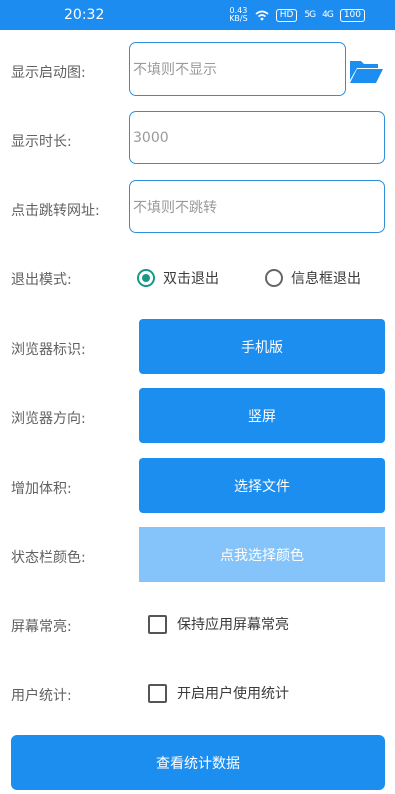 Image resolution: width=395 pixels, height=794 pixels. I want to click on exit-double-click-label: 双击退出, so click(191, 279).